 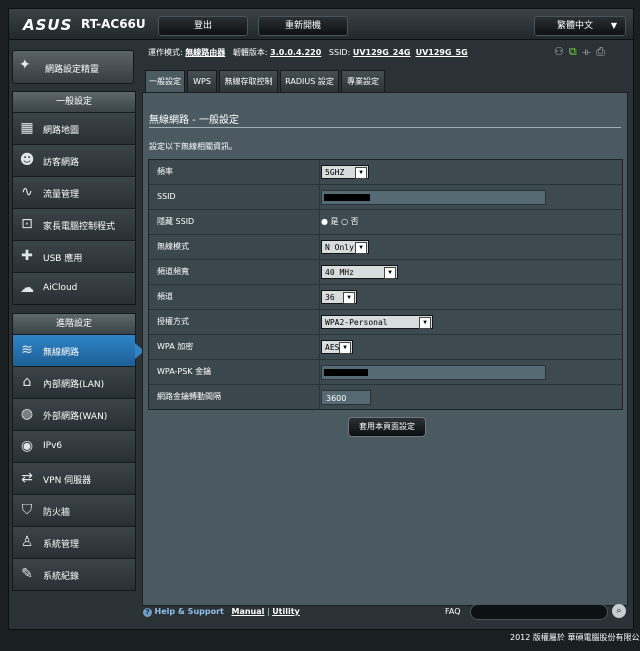 What do you see at coordinates (337, 347) in the screenshot?
I see `wpa-encryption-select: AES ▼` at bounding box center [337, 347].